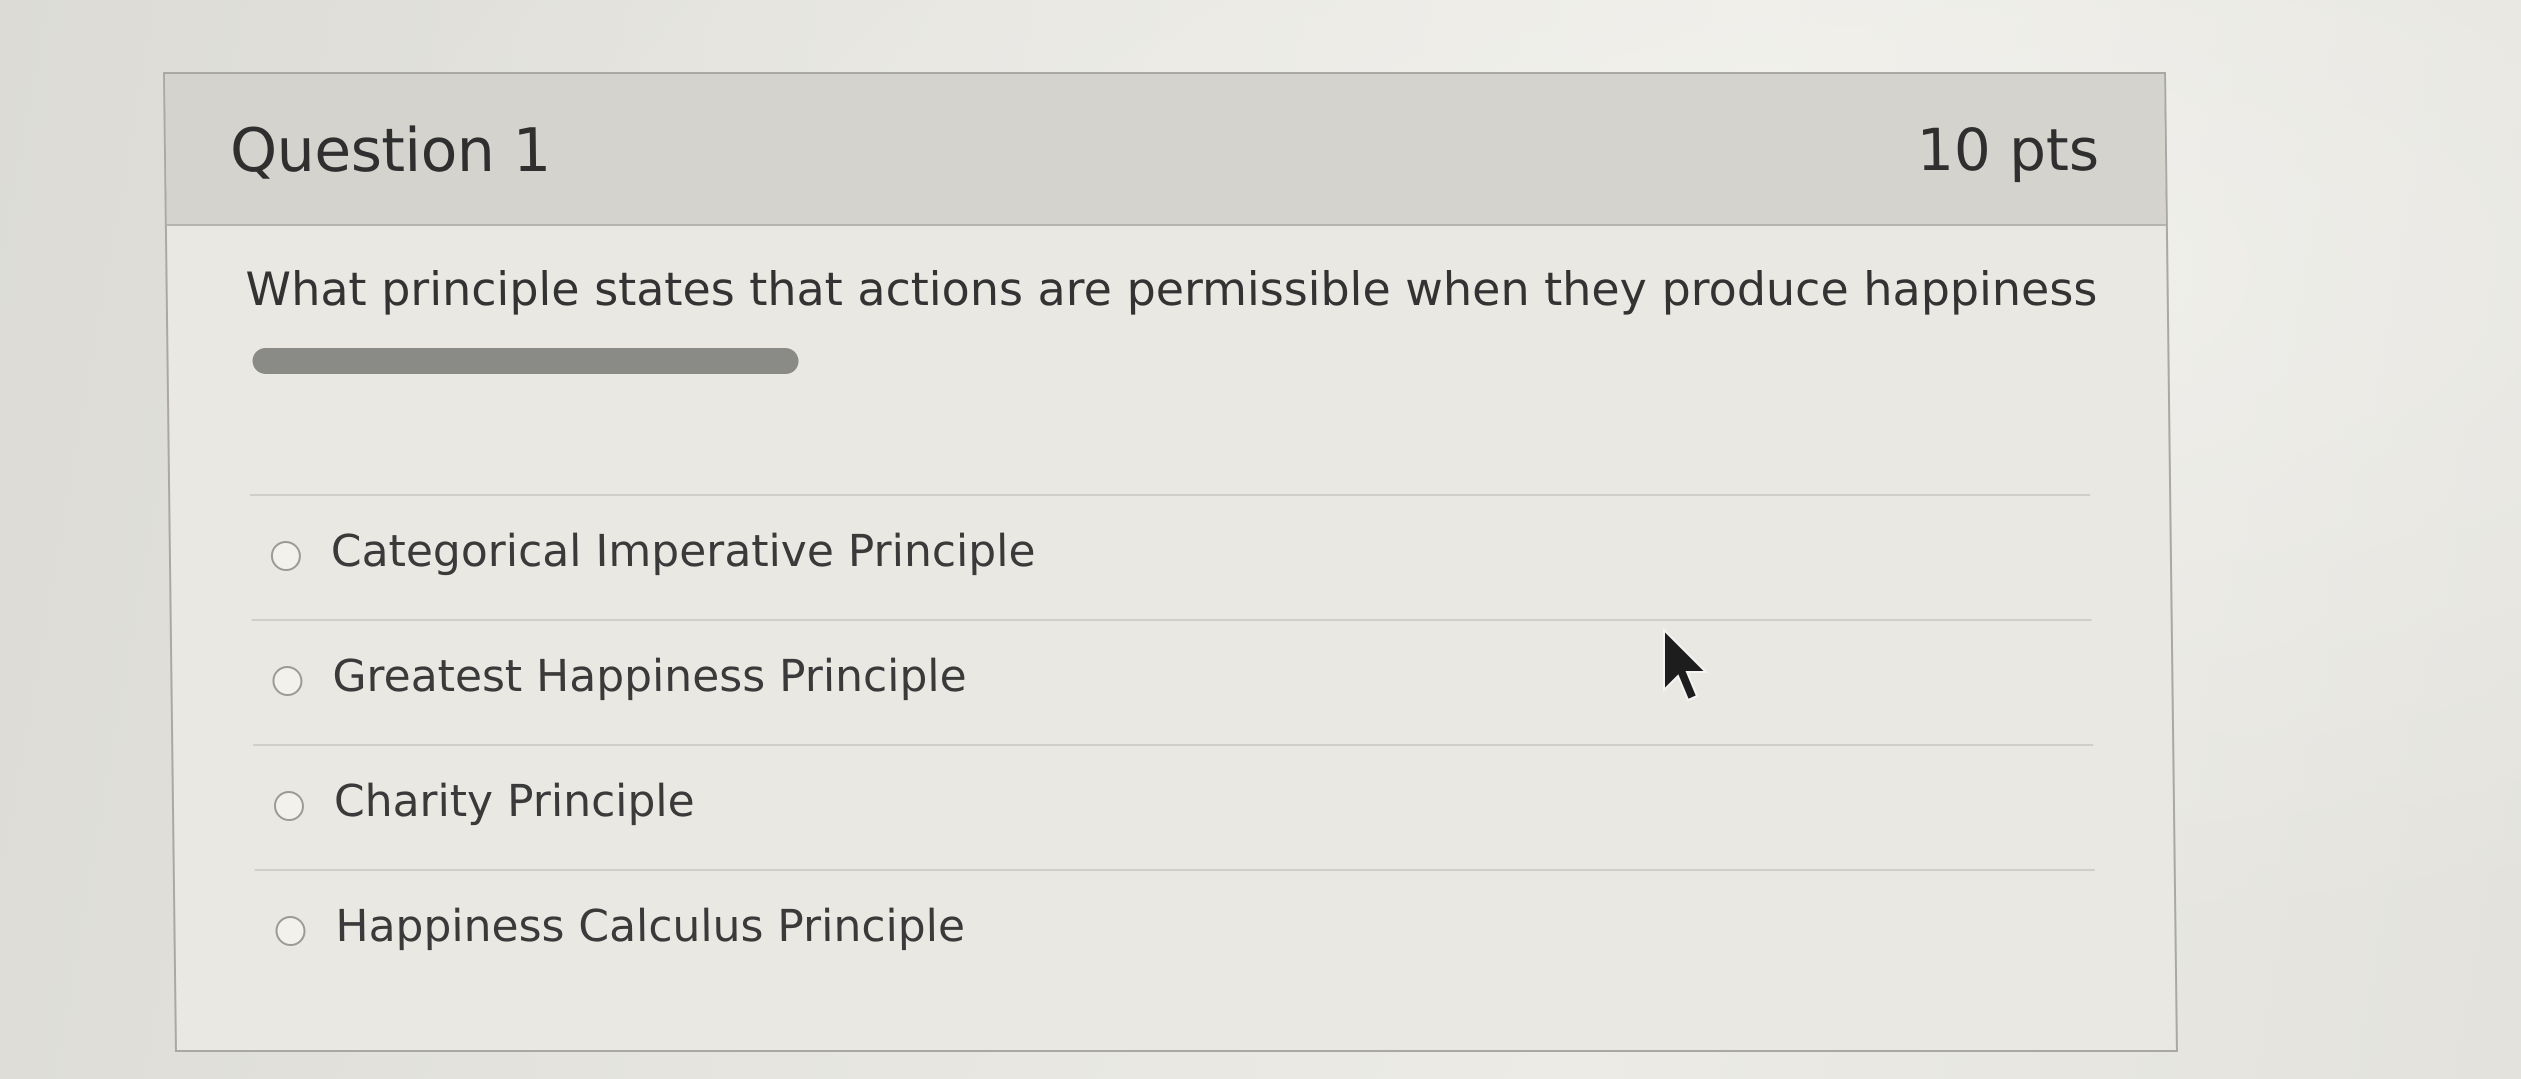 Image resolution: width=2521 pixels, height=1079 pixels. Describe the element at coordinates (514, 801) in the screenshot. I see `answer-label: Charity Principle` at that location.